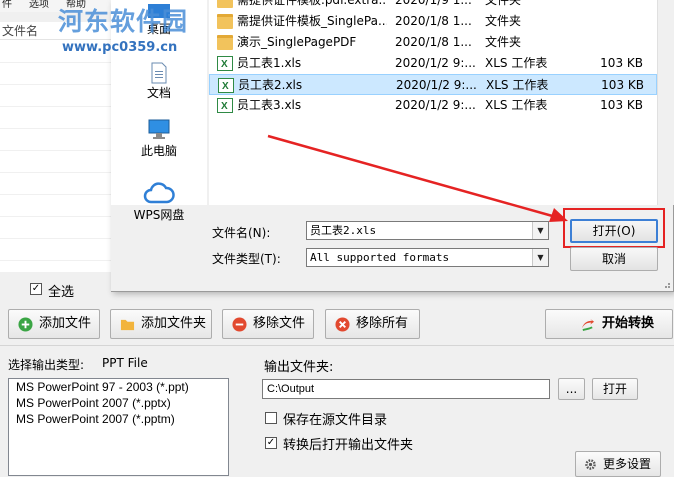 This screenshot has width=674, height=477. What do you see at coordinates (39, 5) in the screenshot?
I see `menu-item-options: 选项` at bounding box center [39, 5].